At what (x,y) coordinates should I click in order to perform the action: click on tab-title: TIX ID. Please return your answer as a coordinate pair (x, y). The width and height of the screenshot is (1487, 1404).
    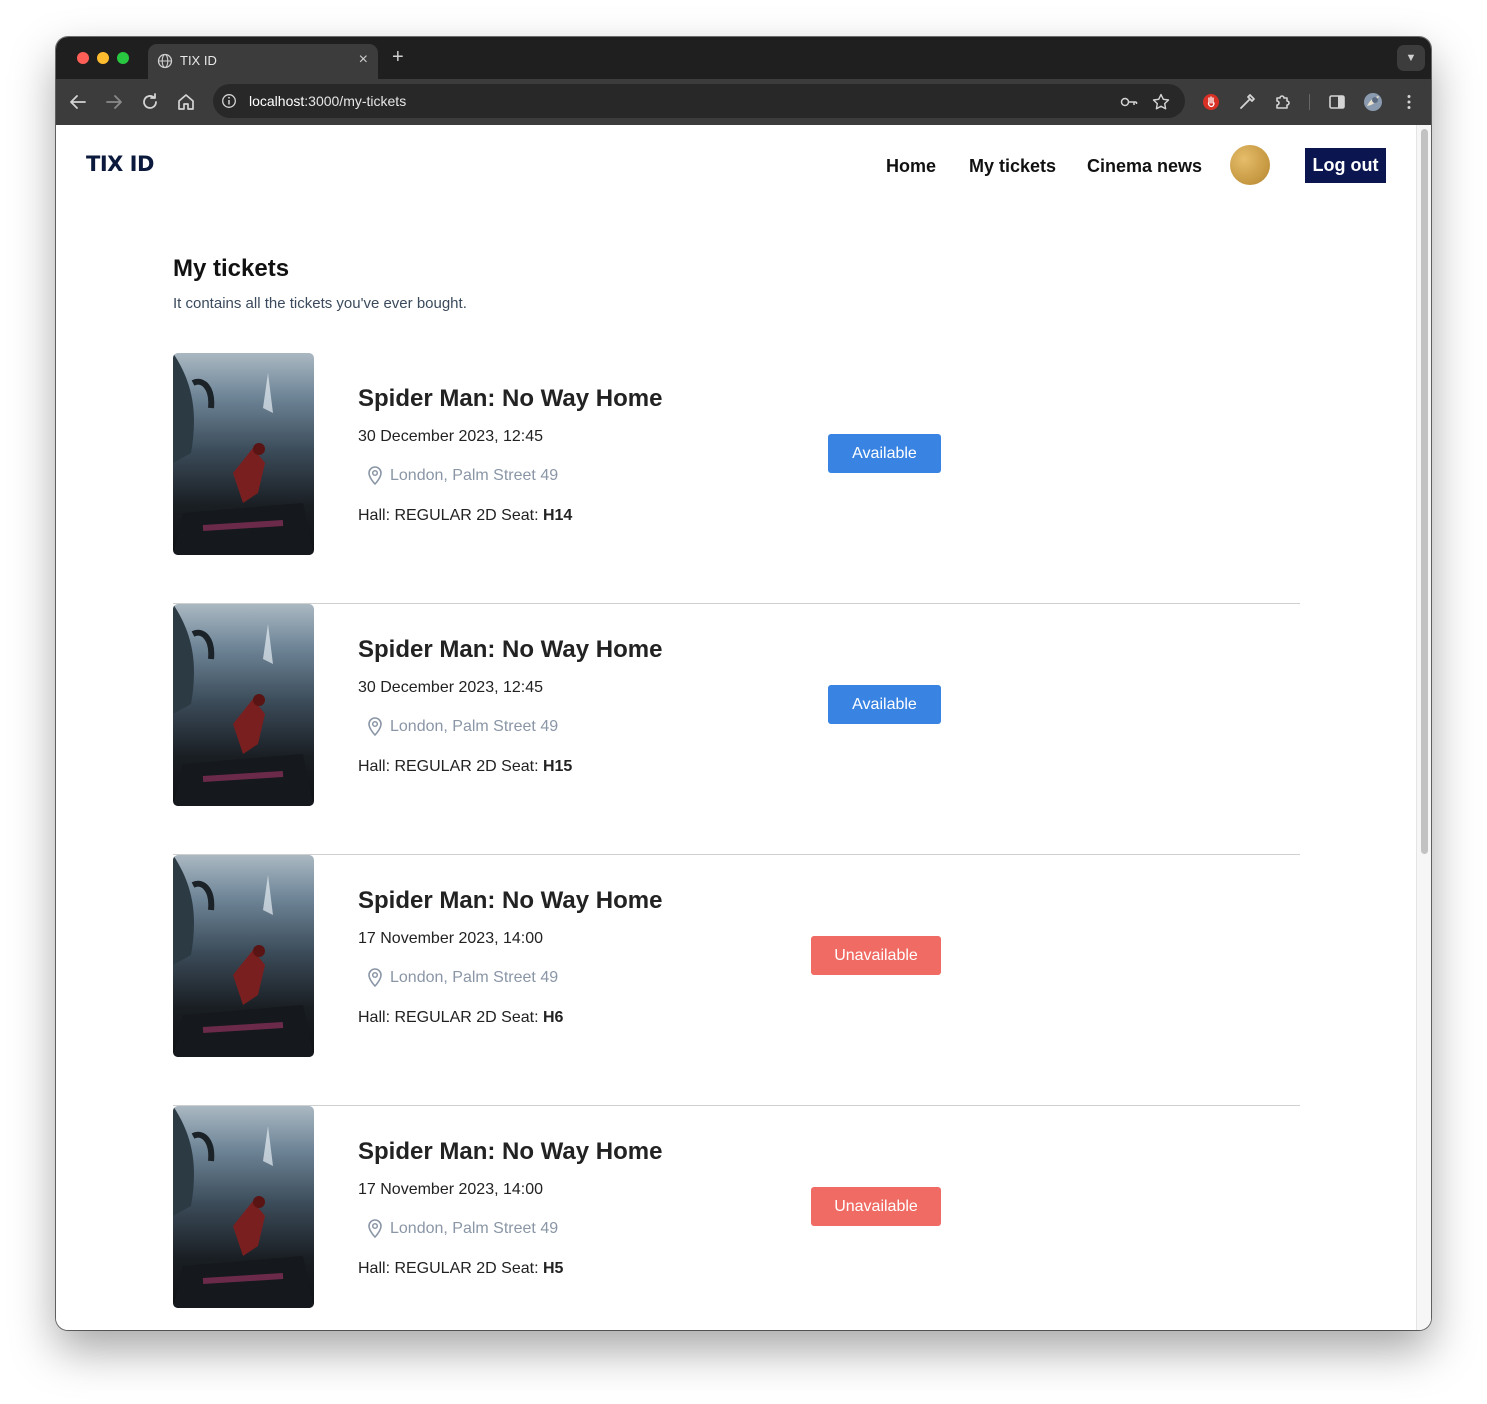
    Looking at the image, I should click on (198, 60).